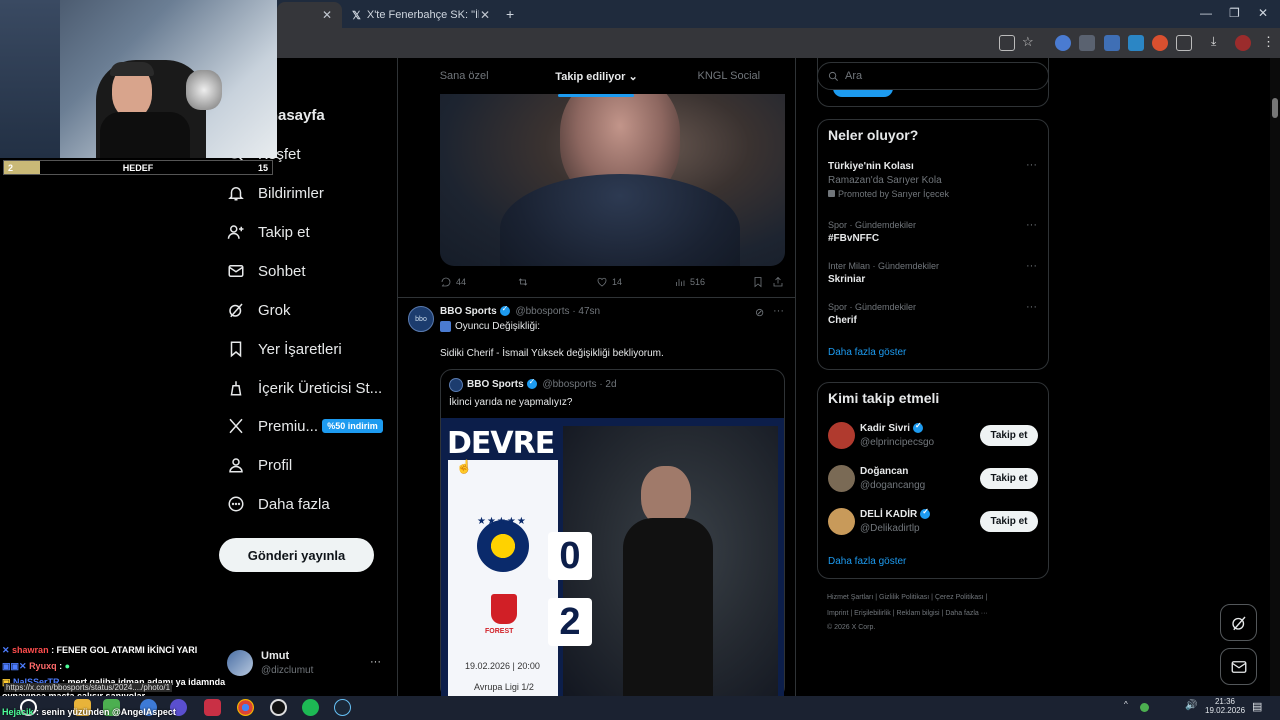 The height and width of the screenshot is (720, 1280). What do you see at coordinates (1257, 706) in the screenshot?
I see `notification-icon: ▤` at bounding box center [1257, 706].